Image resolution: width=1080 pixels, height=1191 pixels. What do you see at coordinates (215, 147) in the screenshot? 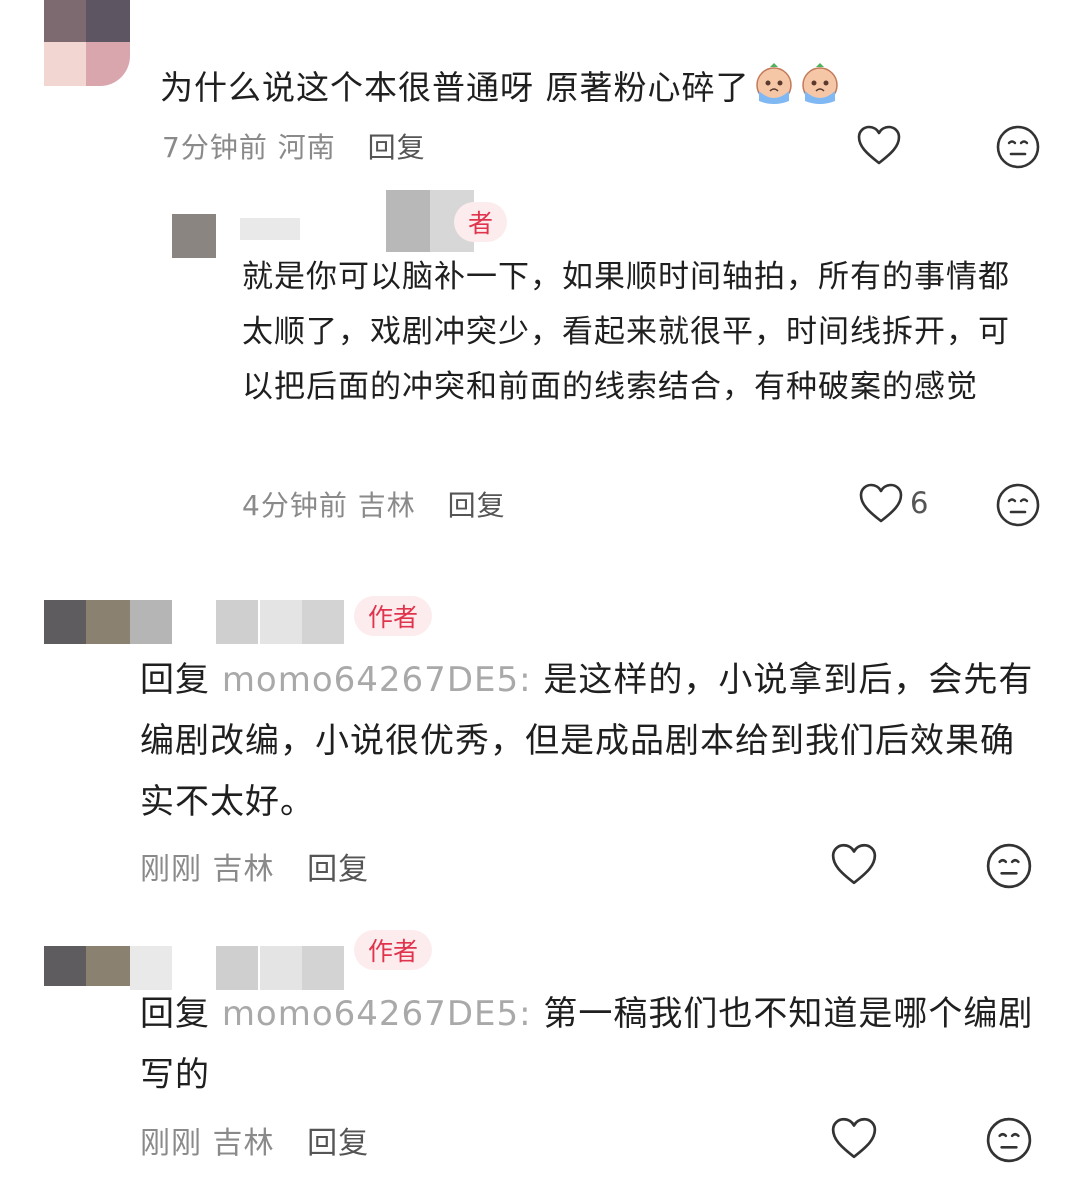
I see `timestamp: 7分钟前` at bounding box center [215, 147].